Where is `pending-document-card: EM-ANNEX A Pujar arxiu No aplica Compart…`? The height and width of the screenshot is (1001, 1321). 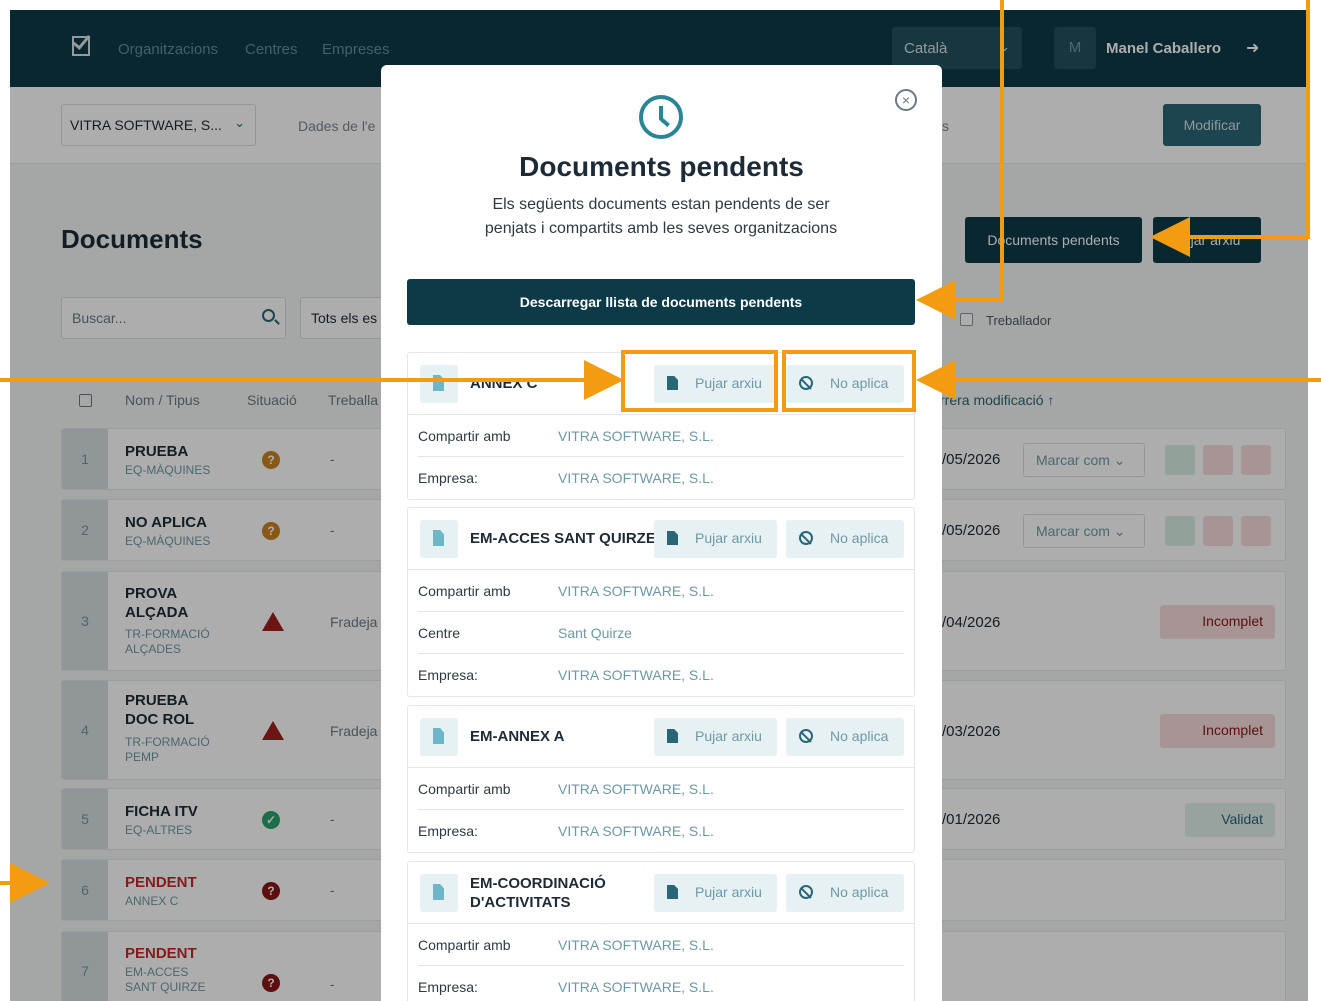 pending-document-card: EM-ANNEX A Pujar arxiu No aplica Compart… is located at coordinates (661, 779).